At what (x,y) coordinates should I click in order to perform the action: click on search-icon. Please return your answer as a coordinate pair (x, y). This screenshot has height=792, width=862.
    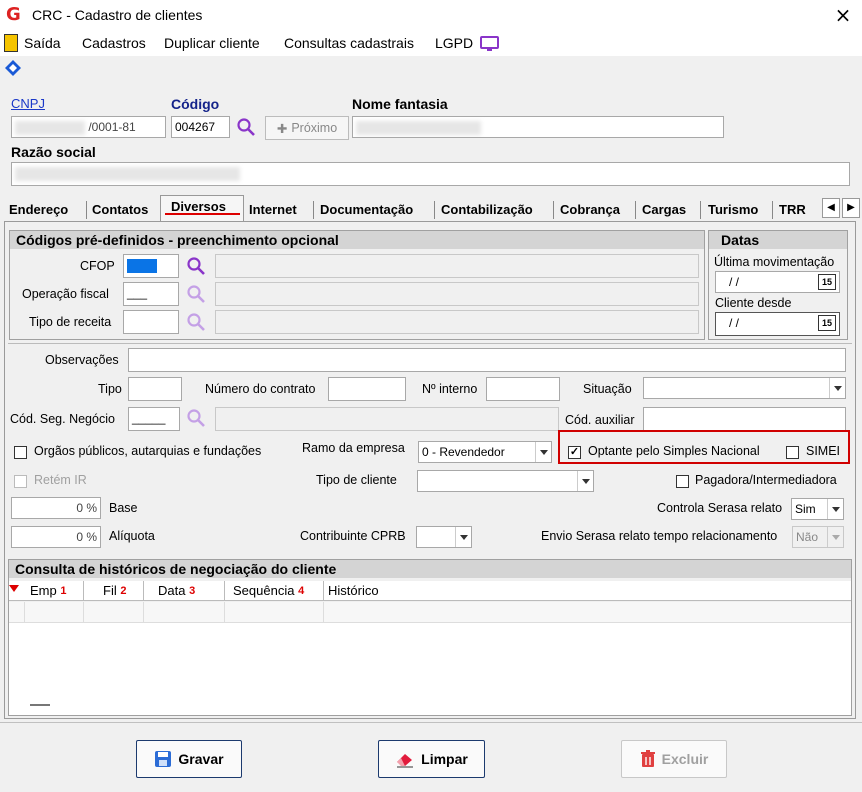
    Looking at the image, I should click on (246, 127).